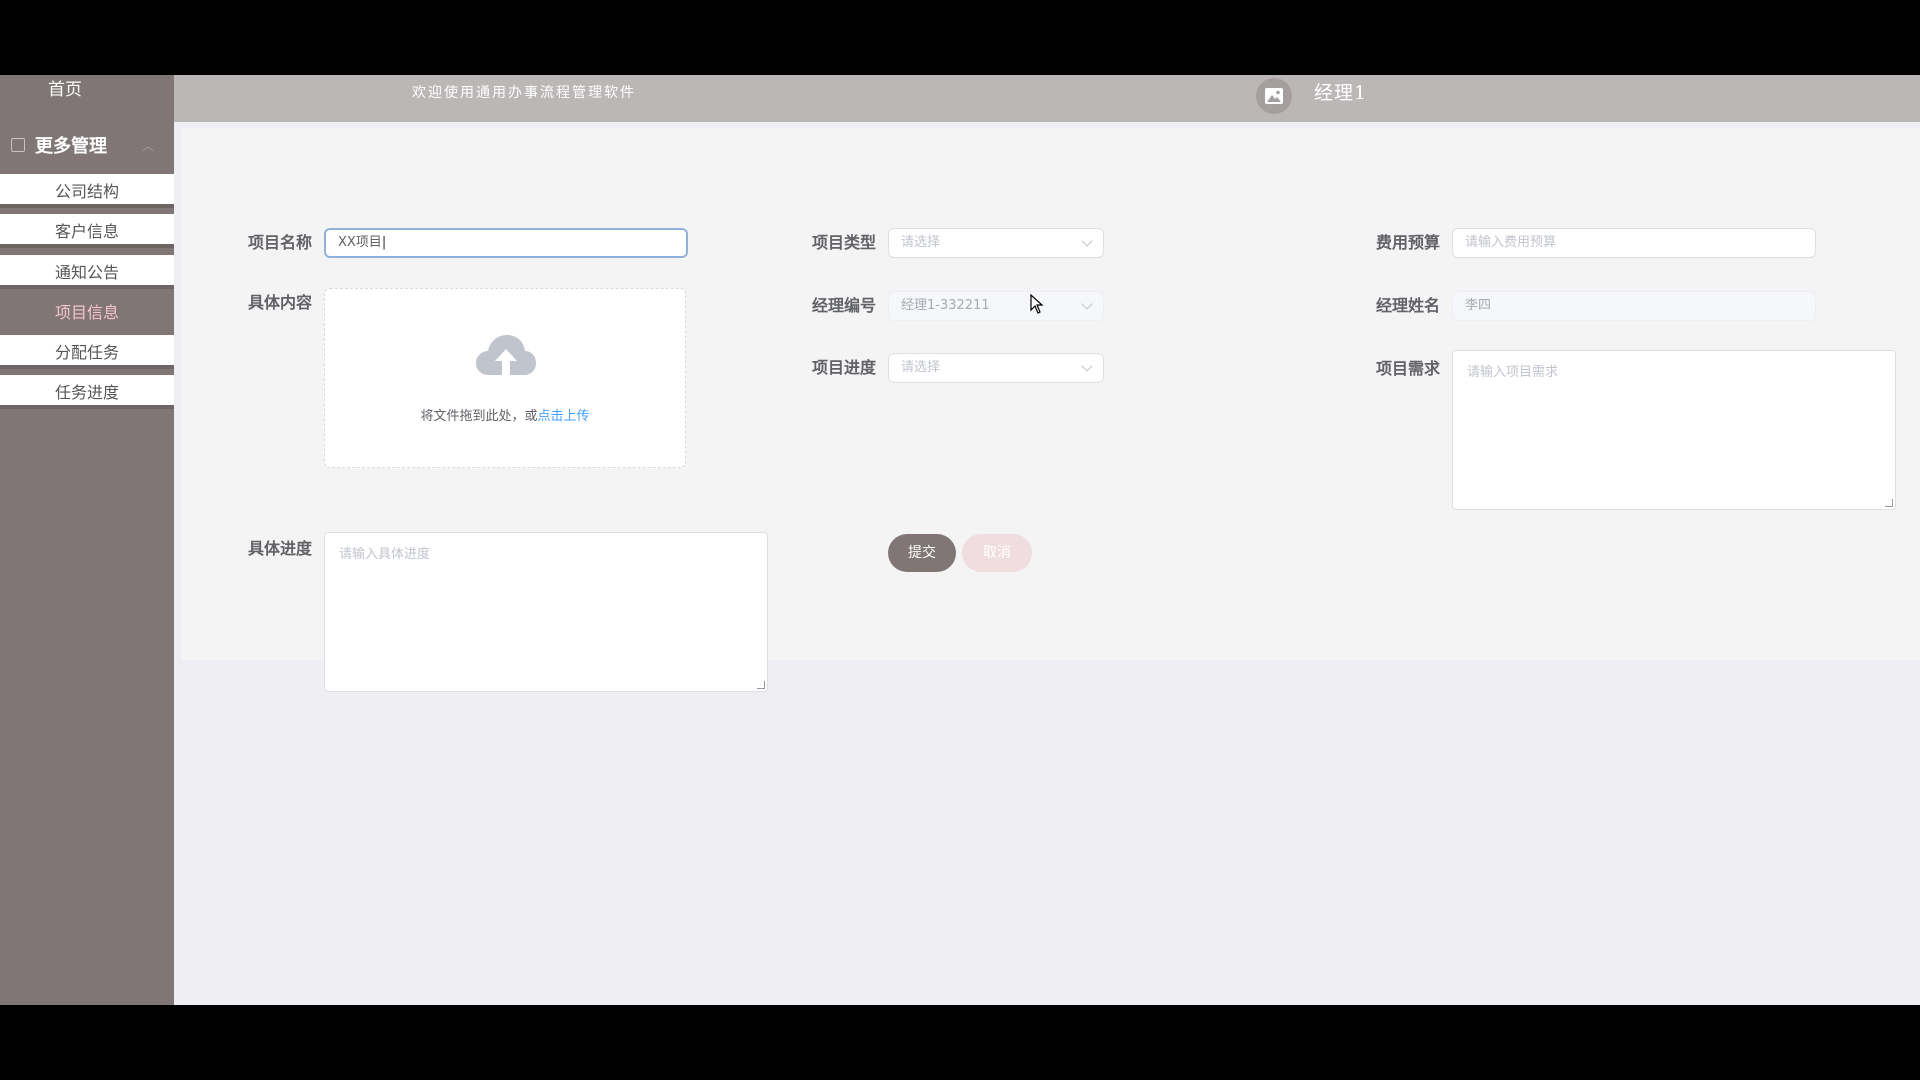 The image size is (1920, 1080). I want to click on budget-input: 请输入费用预算, so click(1634, 243).